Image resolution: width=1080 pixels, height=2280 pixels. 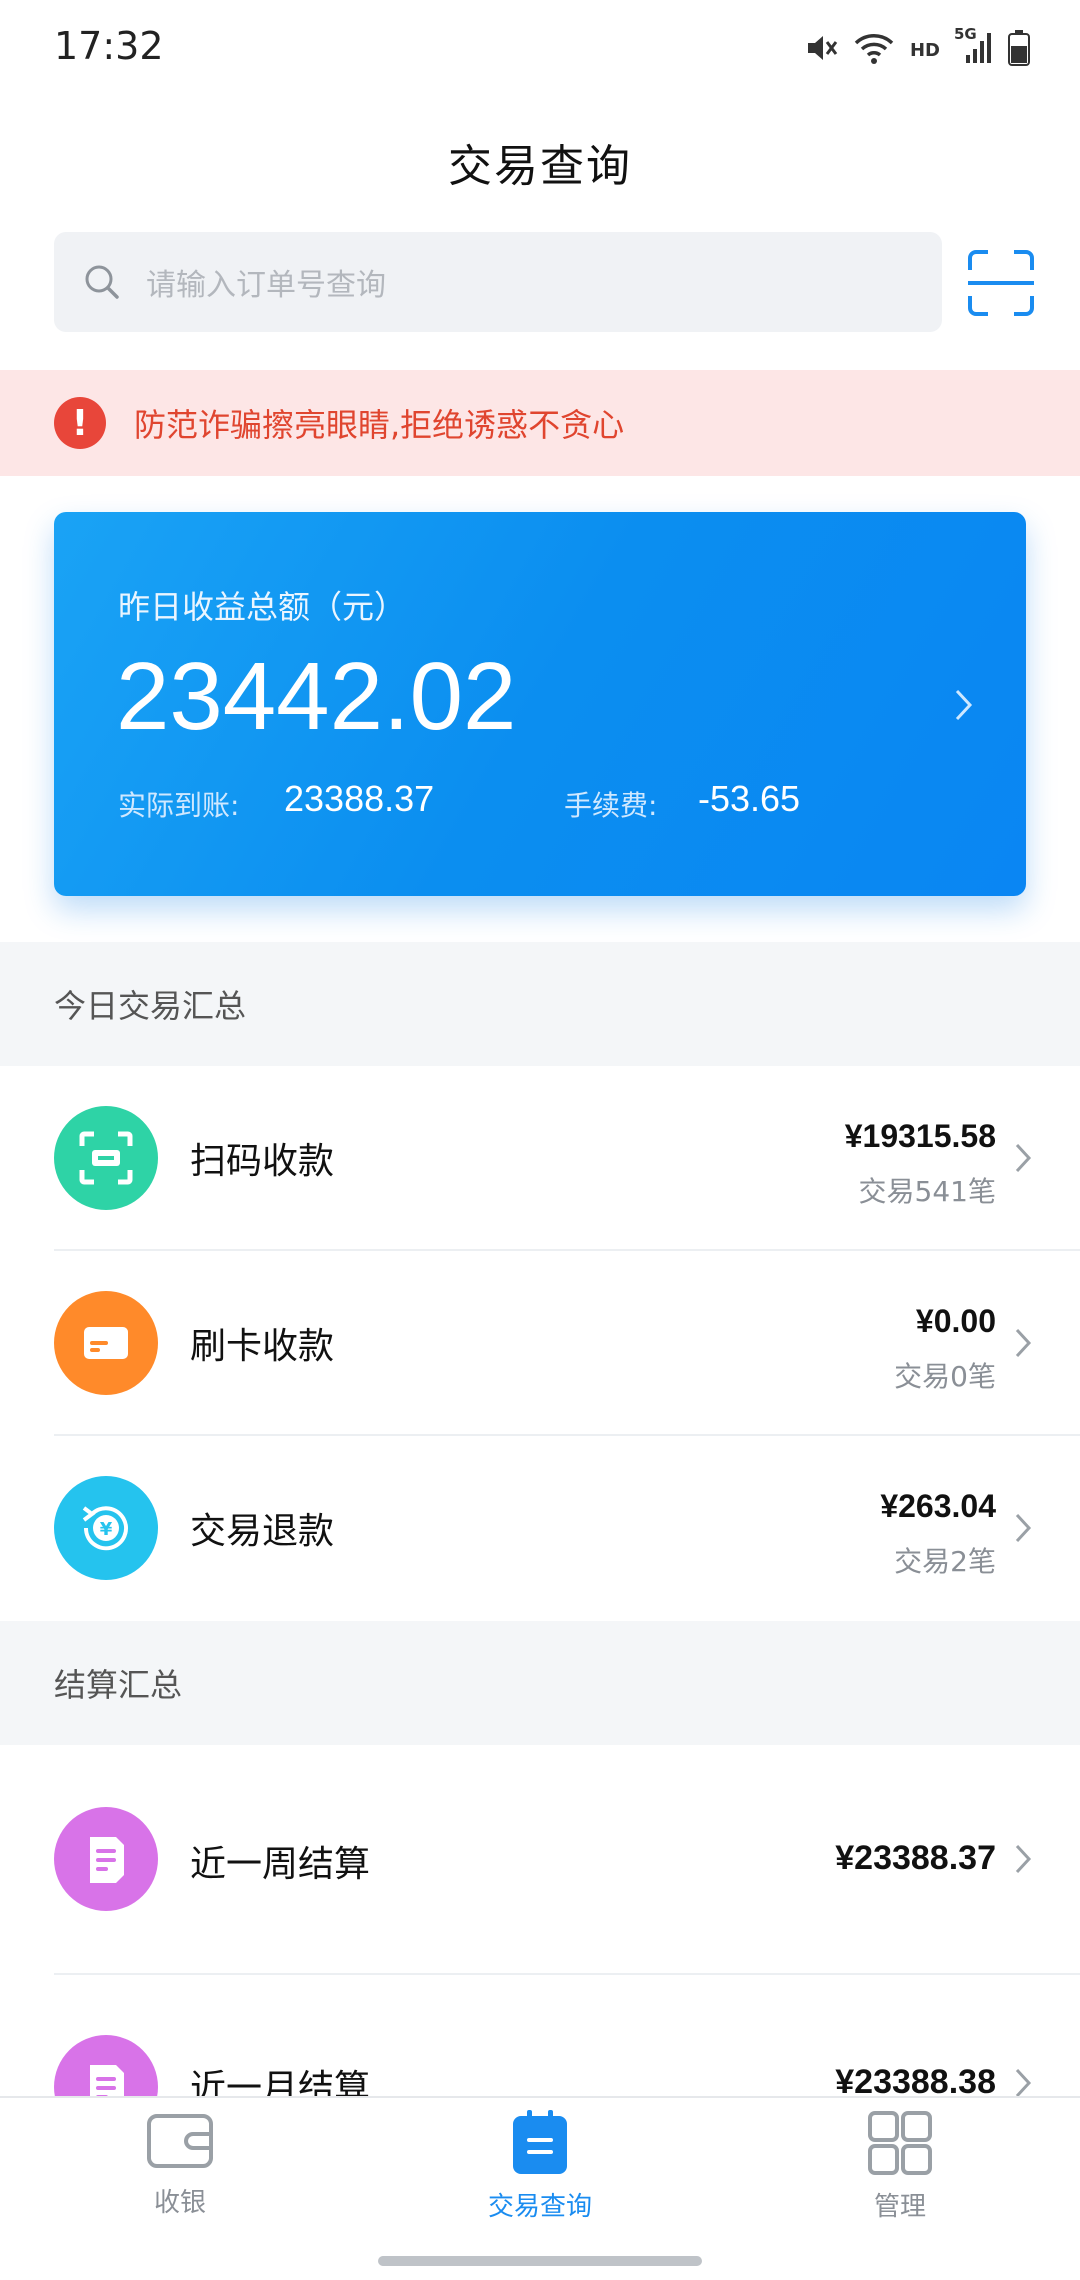 What do you see at coordinates (938, 1506) in the screenshot?
I see `row-amount: ¥263.04` at bounding box center [938, 1506].